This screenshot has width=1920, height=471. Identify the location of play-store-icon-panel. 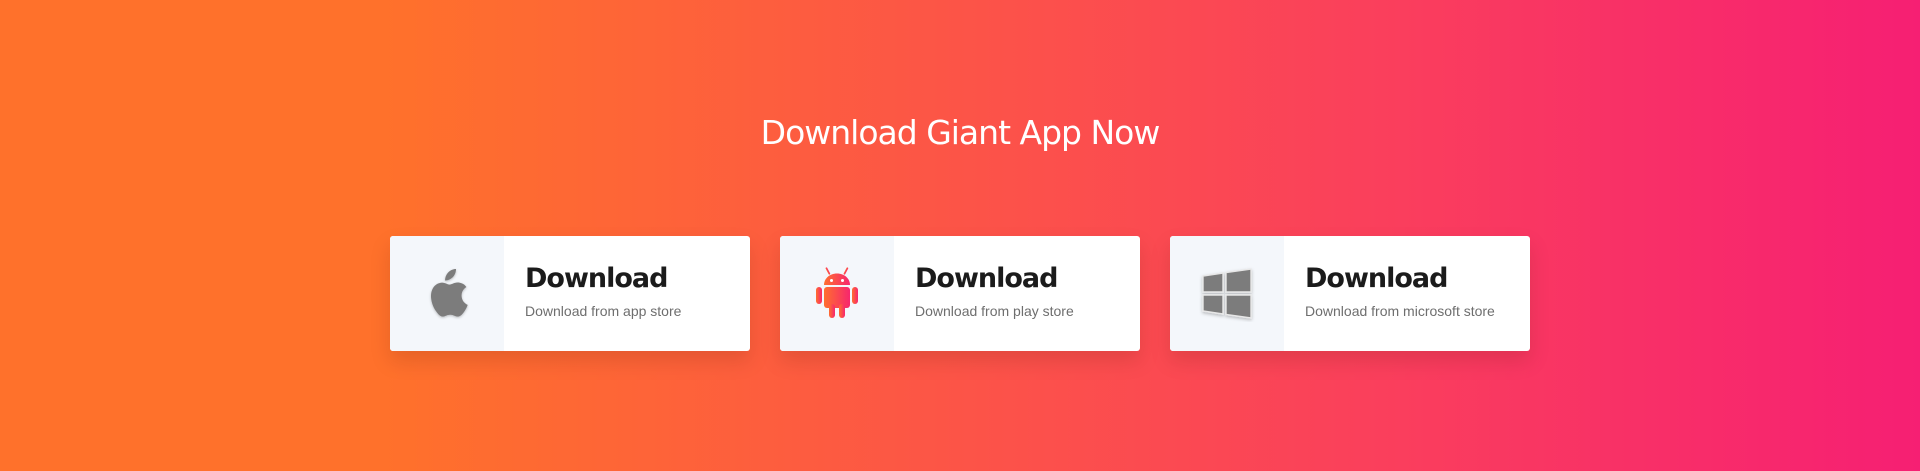
(837, 293).